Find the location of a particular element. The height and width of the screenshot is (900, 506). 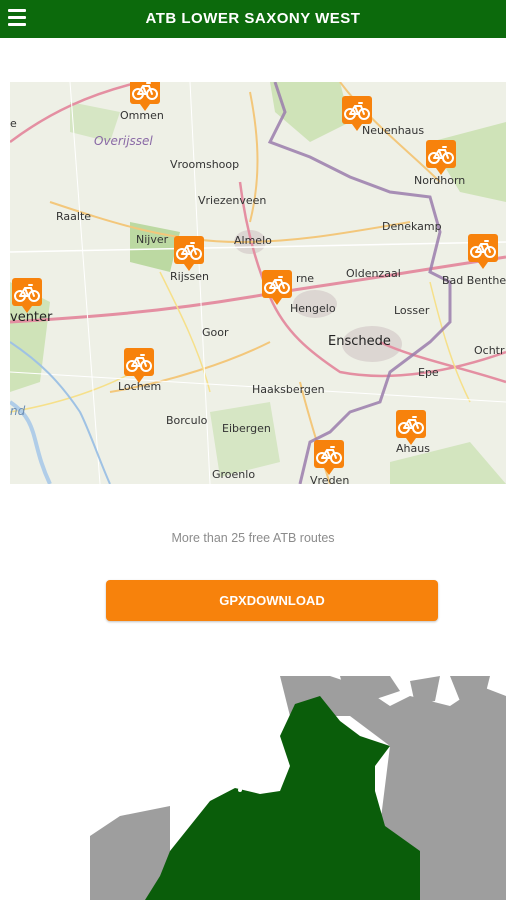

place-label: Borculo is located at coordinates (187, 420).